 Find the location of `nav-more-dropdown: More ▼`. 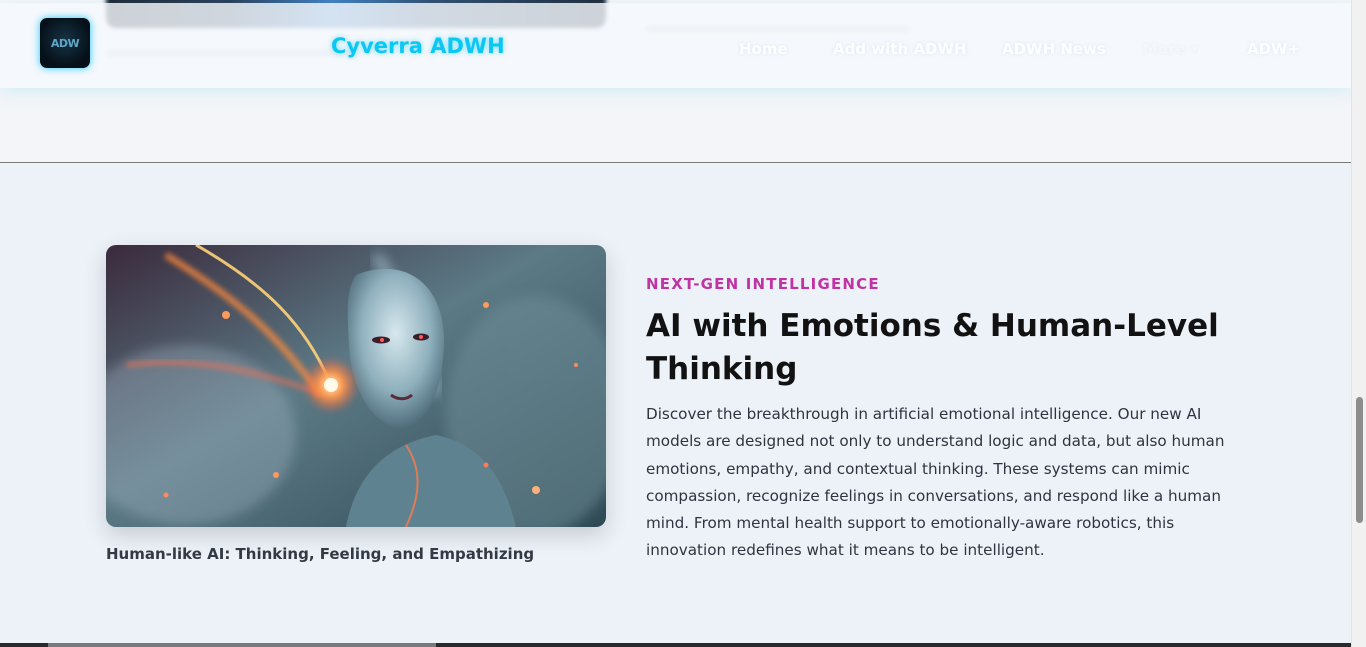

nav-more-dropdown: More ▼ is located at coordinates (1171, 49).